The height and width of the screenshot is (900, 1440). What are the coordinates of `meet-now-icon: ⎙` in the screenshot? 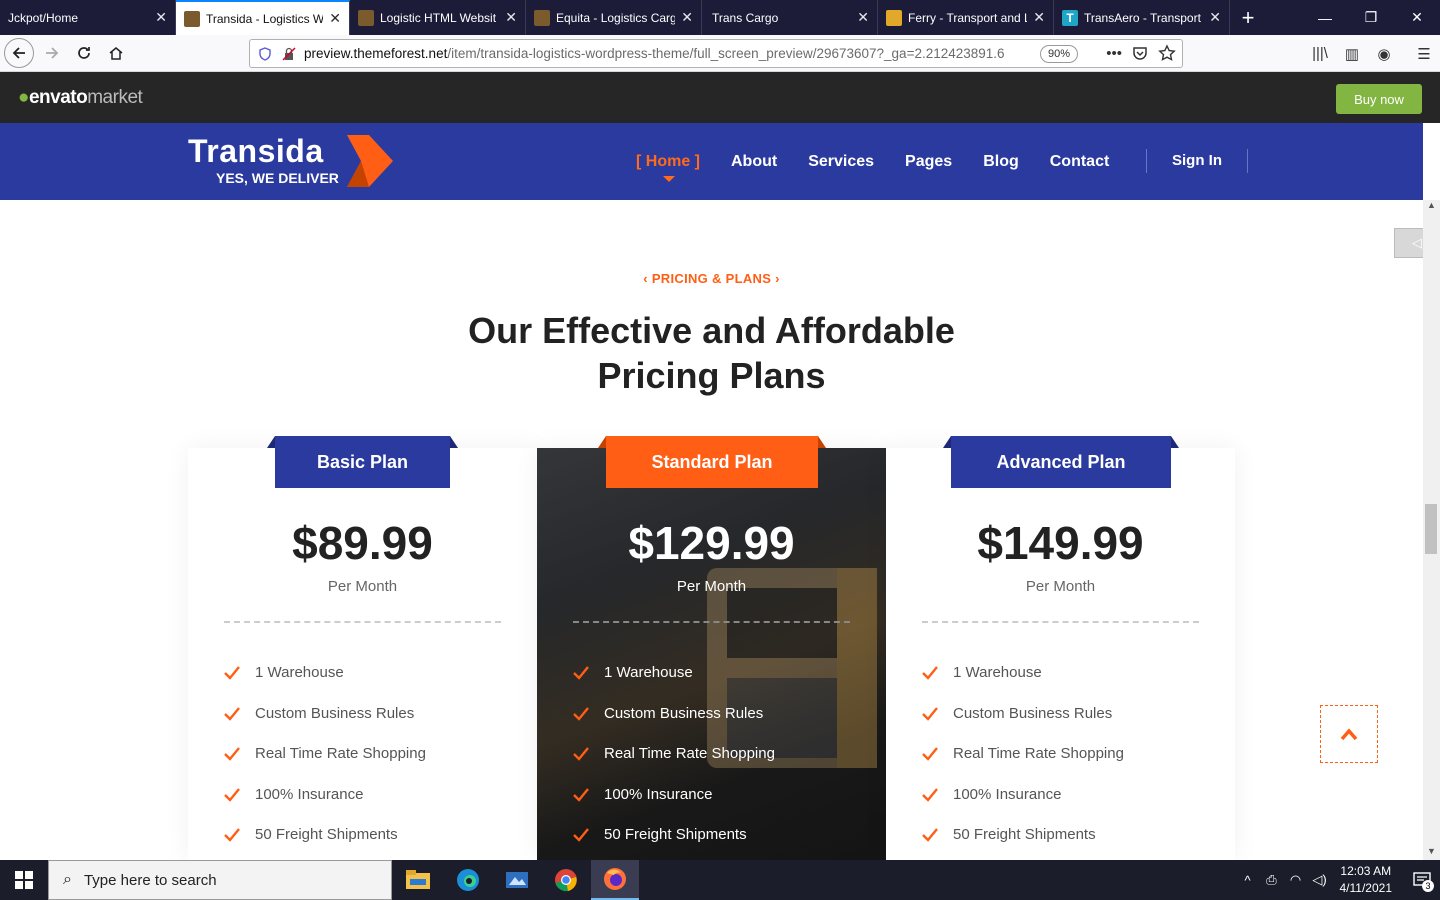 It's located at (1272, 880).